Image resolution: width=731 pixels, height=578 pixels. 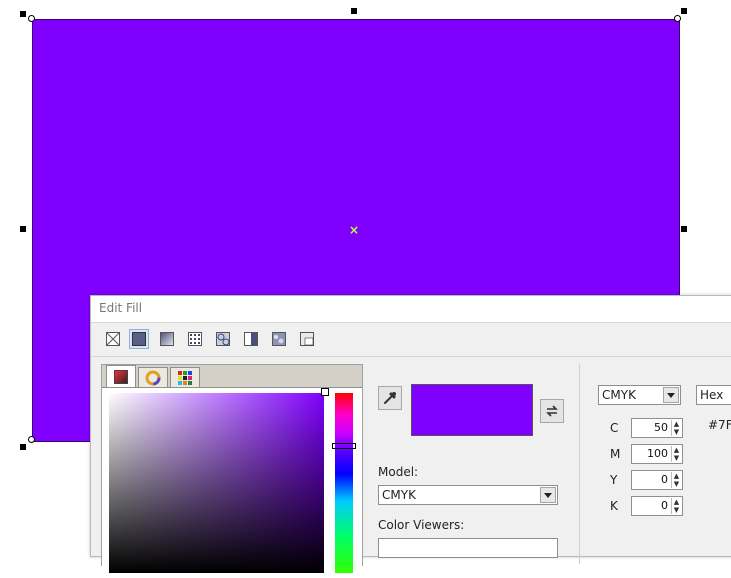 What do you see at coordinates (31, 18) in the screenshot?
I see `node-handle-top-left` at bounding box center [31, 18].